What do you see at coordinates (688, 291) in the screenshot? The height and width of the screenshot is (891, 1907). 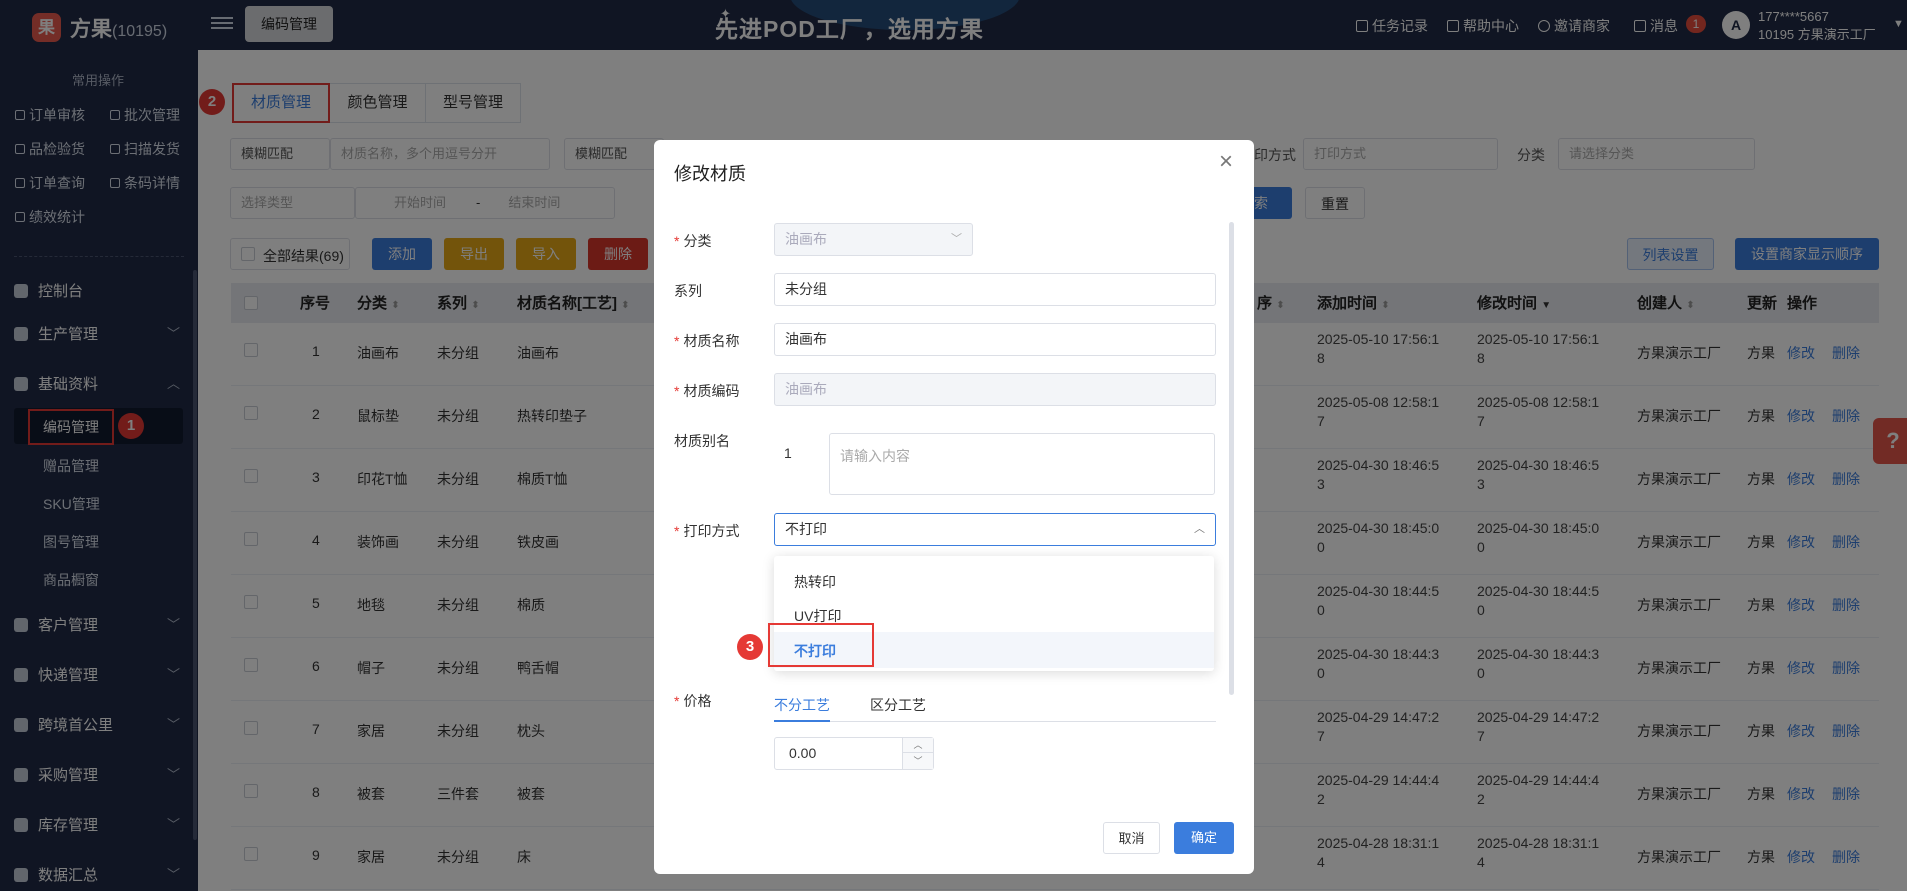 I see `series-label: 系列` at bounding box center [688, 291].